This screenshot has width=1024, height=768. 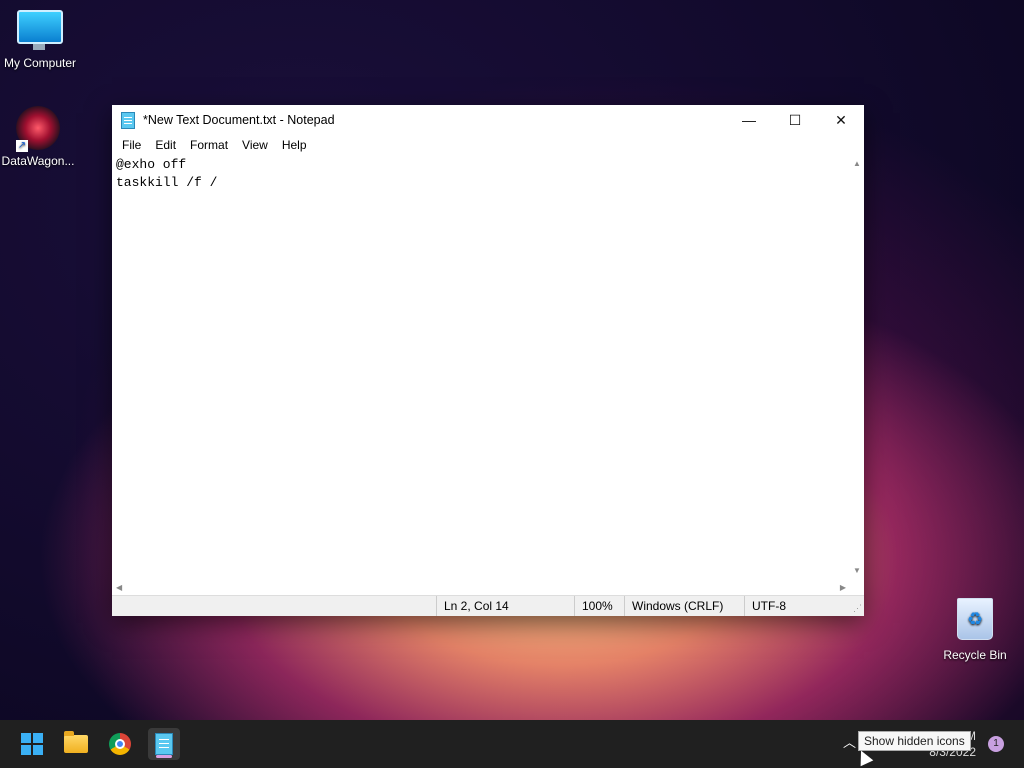 I want to click on desktop-icon-my-computer: My Computer, so click(x=40, y=40).